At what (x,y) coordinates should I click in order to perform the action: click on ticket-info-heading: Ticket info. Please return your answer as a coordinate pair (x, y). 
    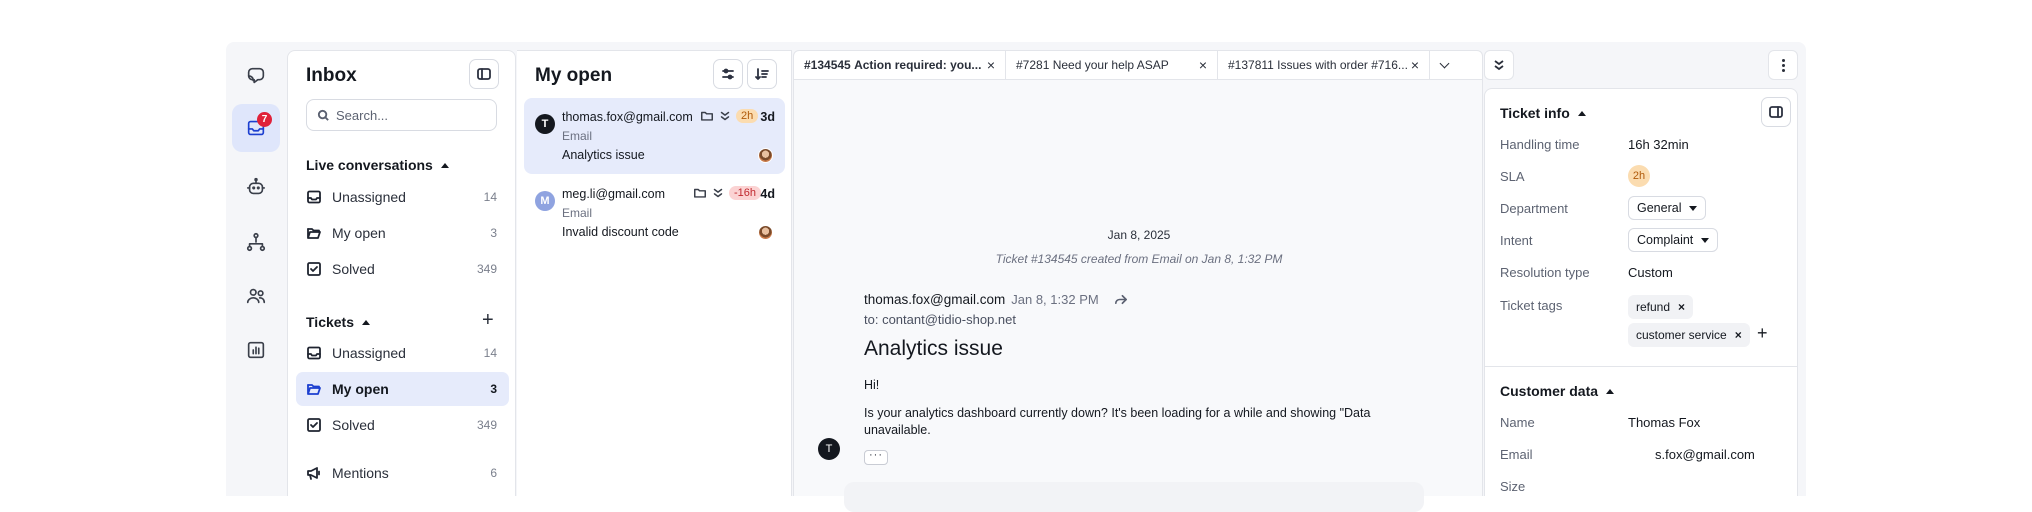
    Looking at the image, I should click on (1543, 113).